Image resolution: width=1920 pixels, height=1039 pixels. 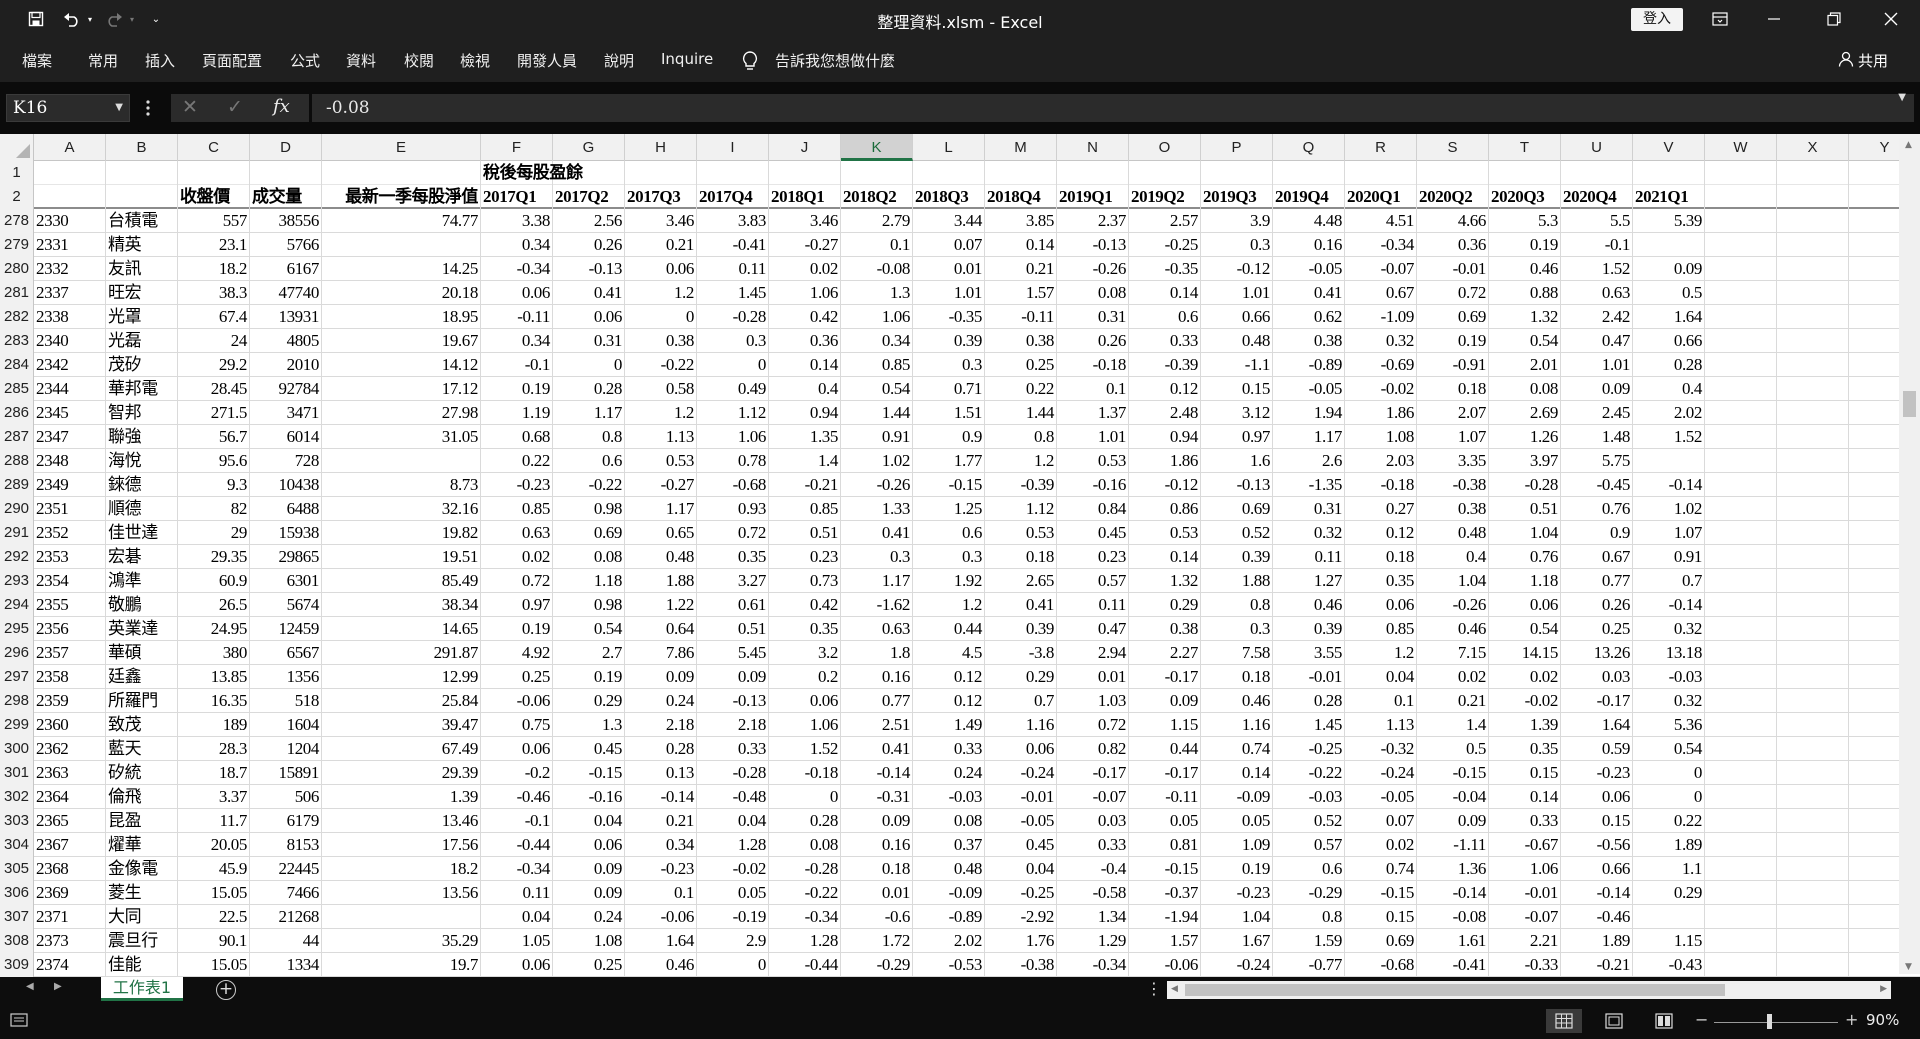 I want to click on cell-c: 15.05, so click(x=214, y=893).